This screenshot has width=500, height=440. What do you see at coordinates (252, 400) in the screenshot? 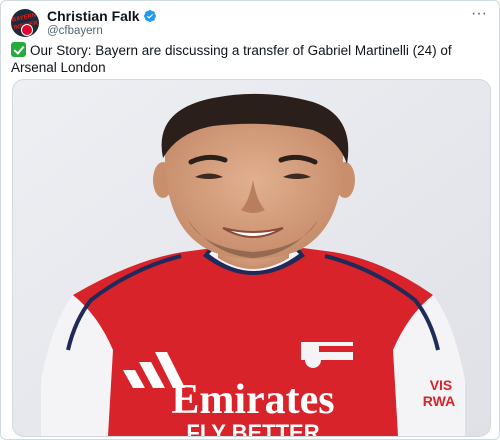
I see `kit-sponsor-line1: Emirates` at bounding box center [252, 400].